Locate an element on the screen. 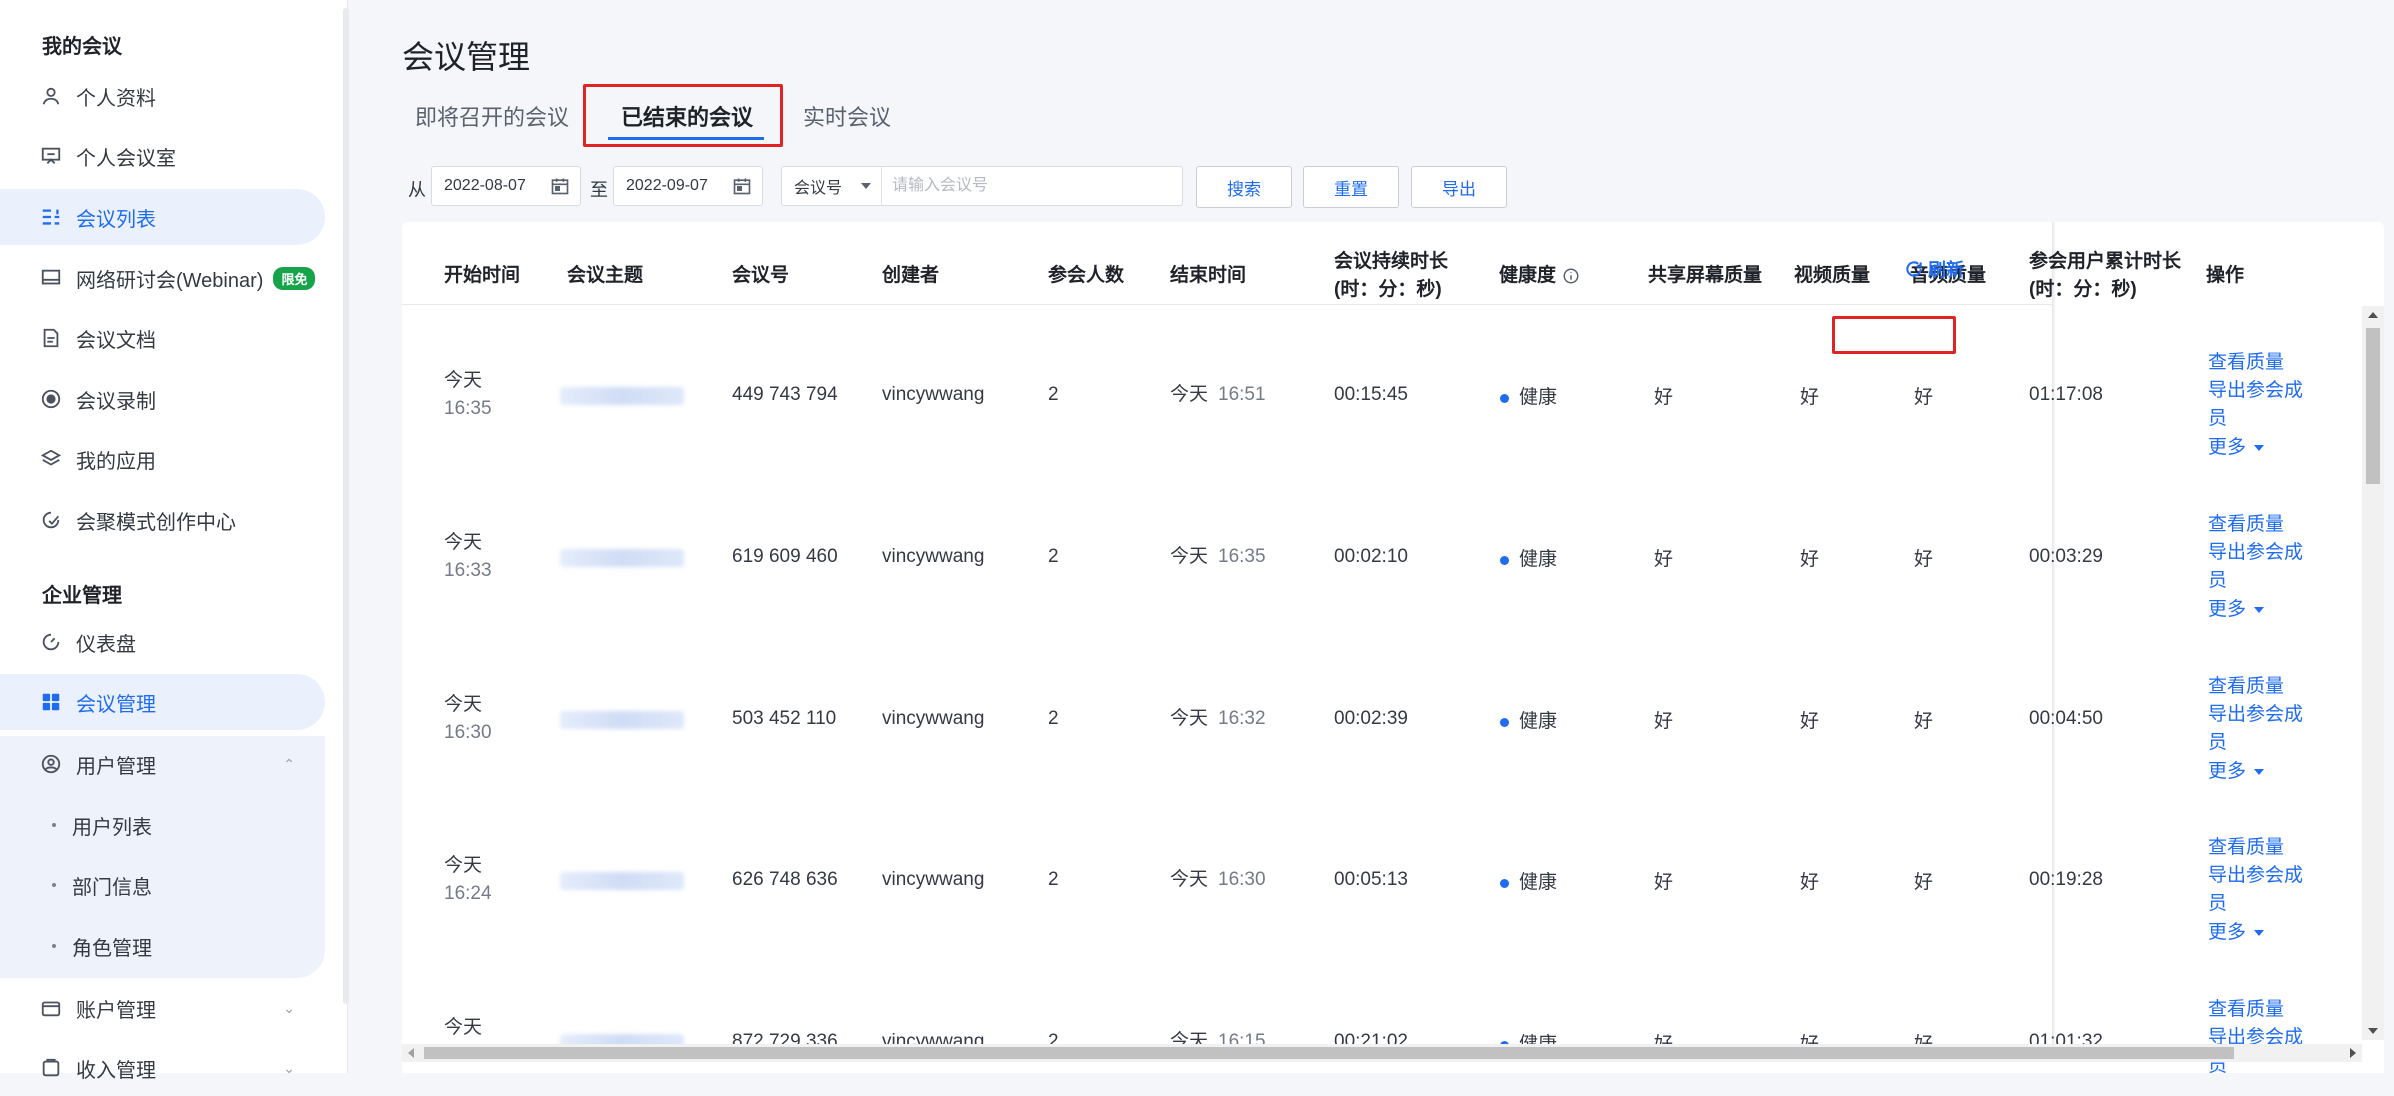 The image size is (2394, 1096). cell-meeting-id: 449 743 794 is located at coordinates (785, 394).